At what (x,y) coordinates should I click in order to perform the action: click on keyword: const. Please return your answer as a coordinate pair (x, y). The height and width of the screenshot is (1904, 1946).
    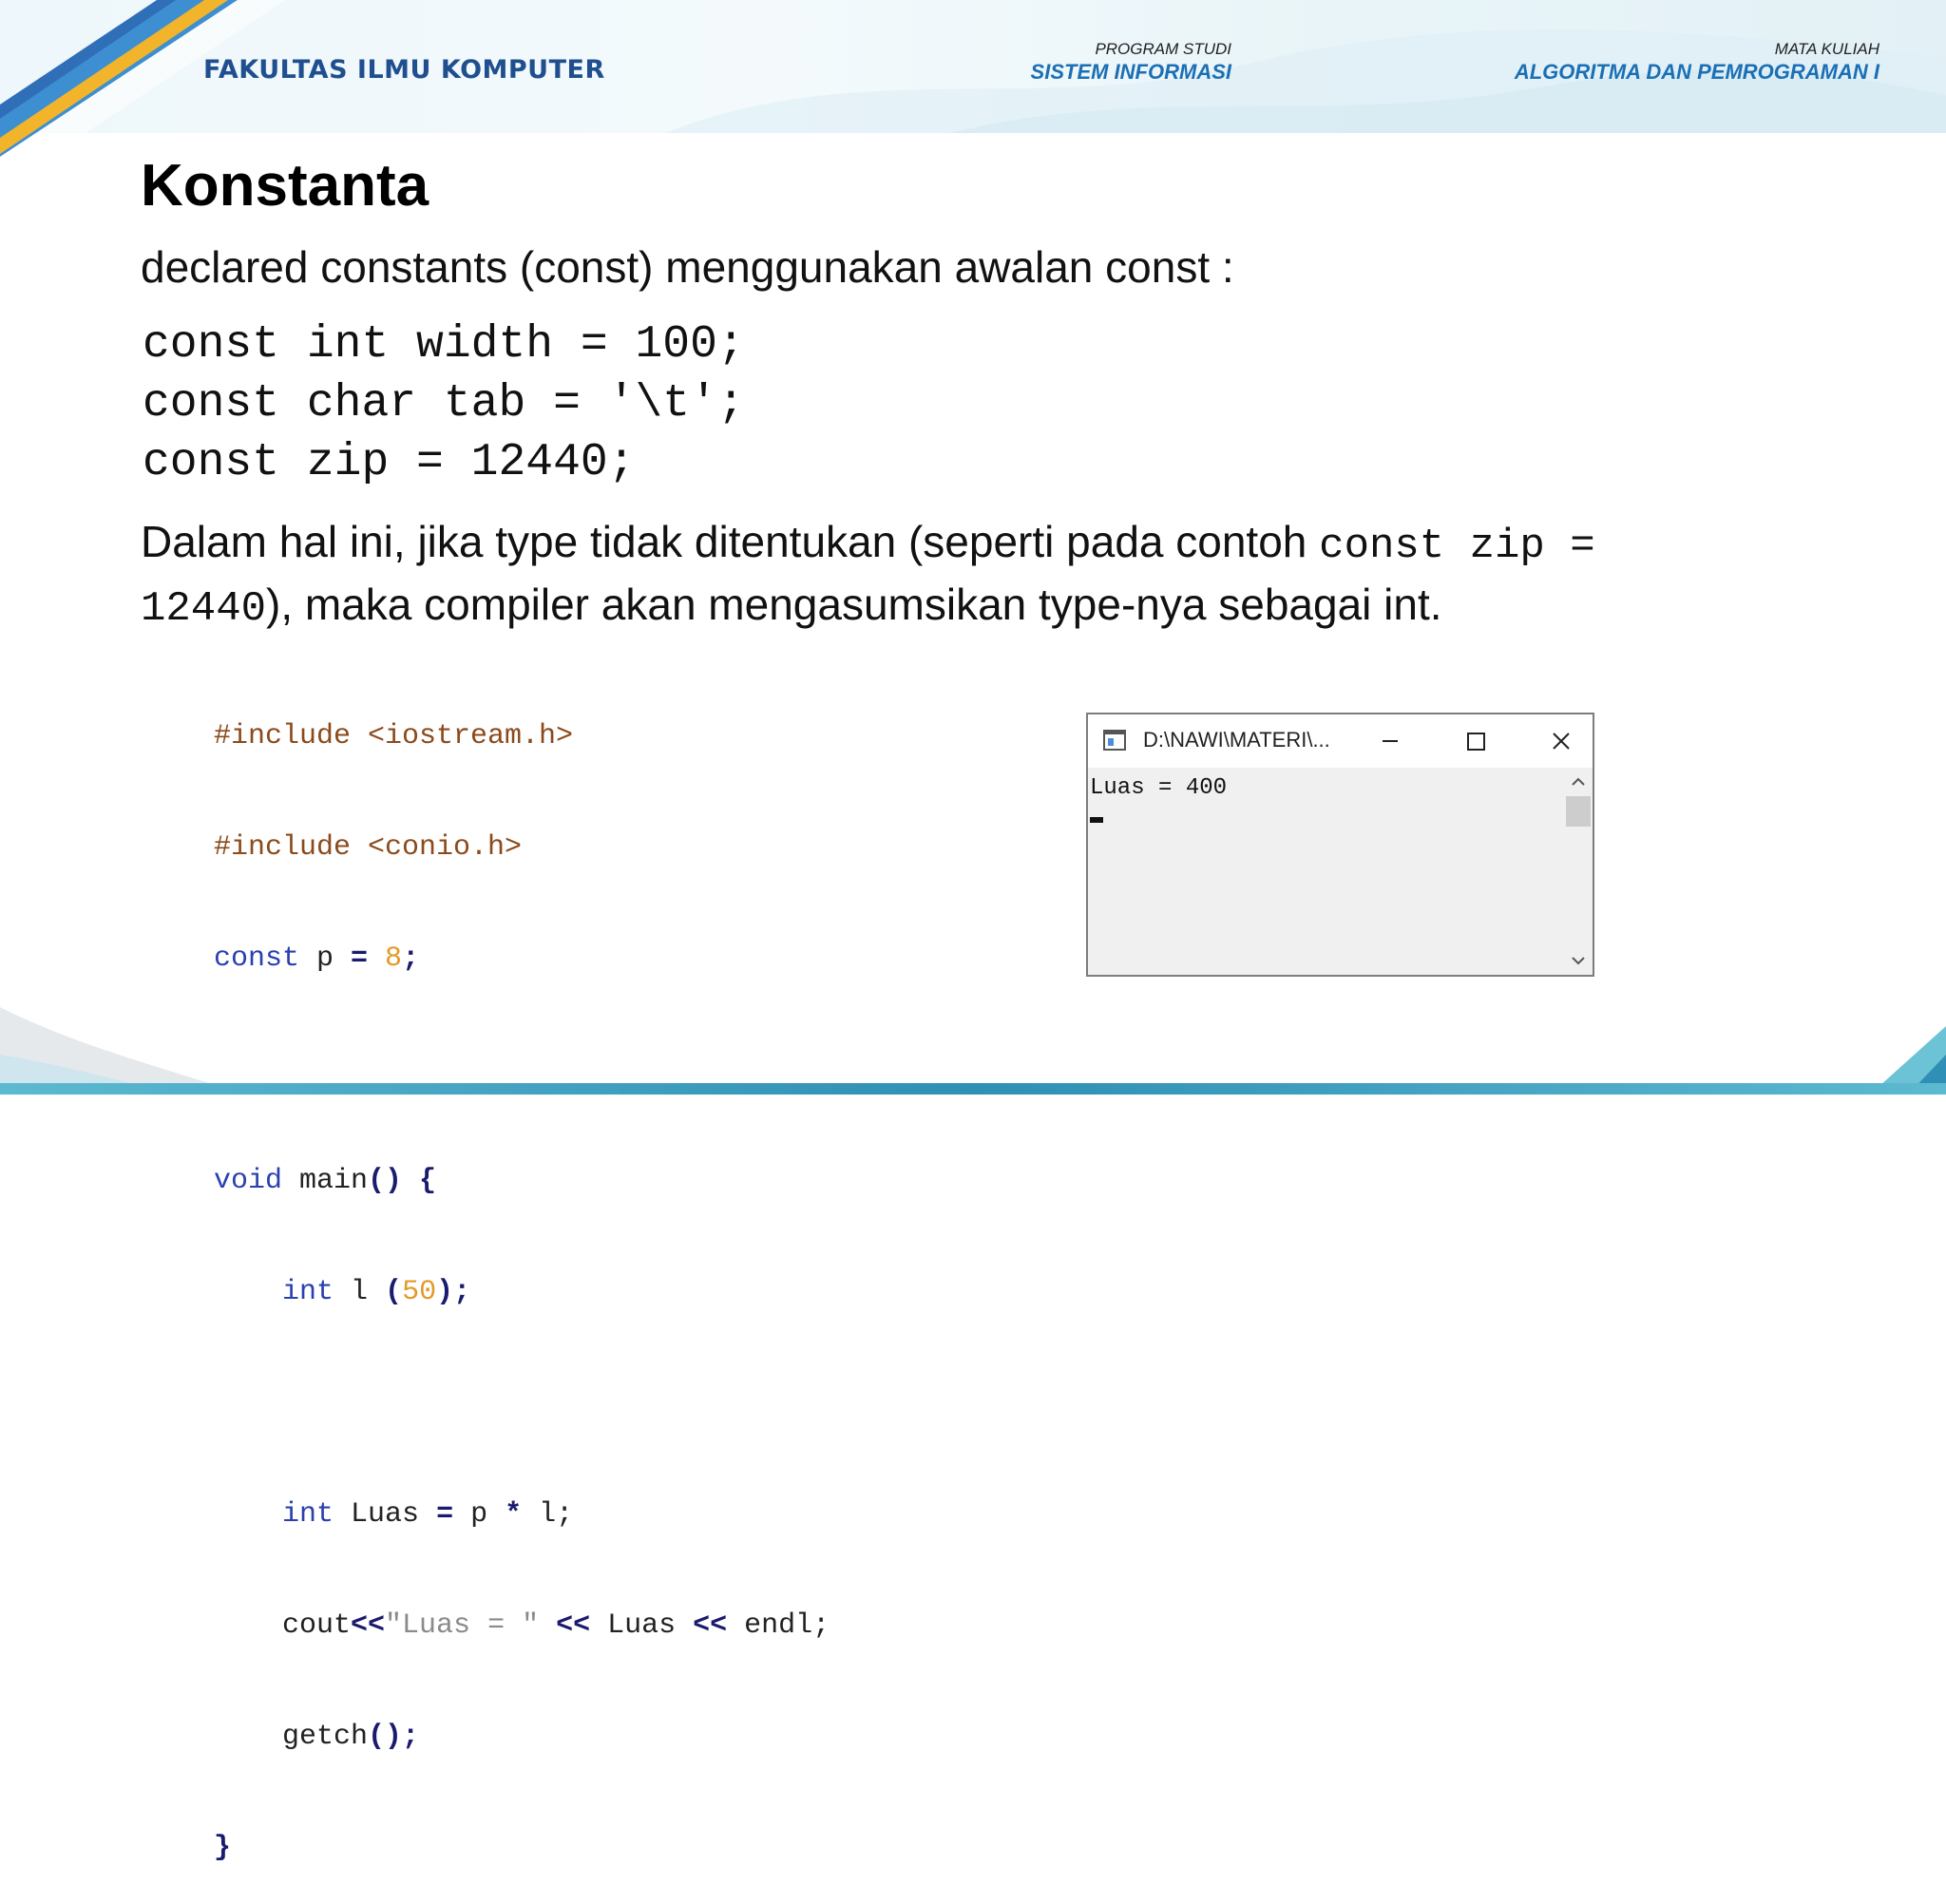
    Looking at the image, I should click on (257, 958).